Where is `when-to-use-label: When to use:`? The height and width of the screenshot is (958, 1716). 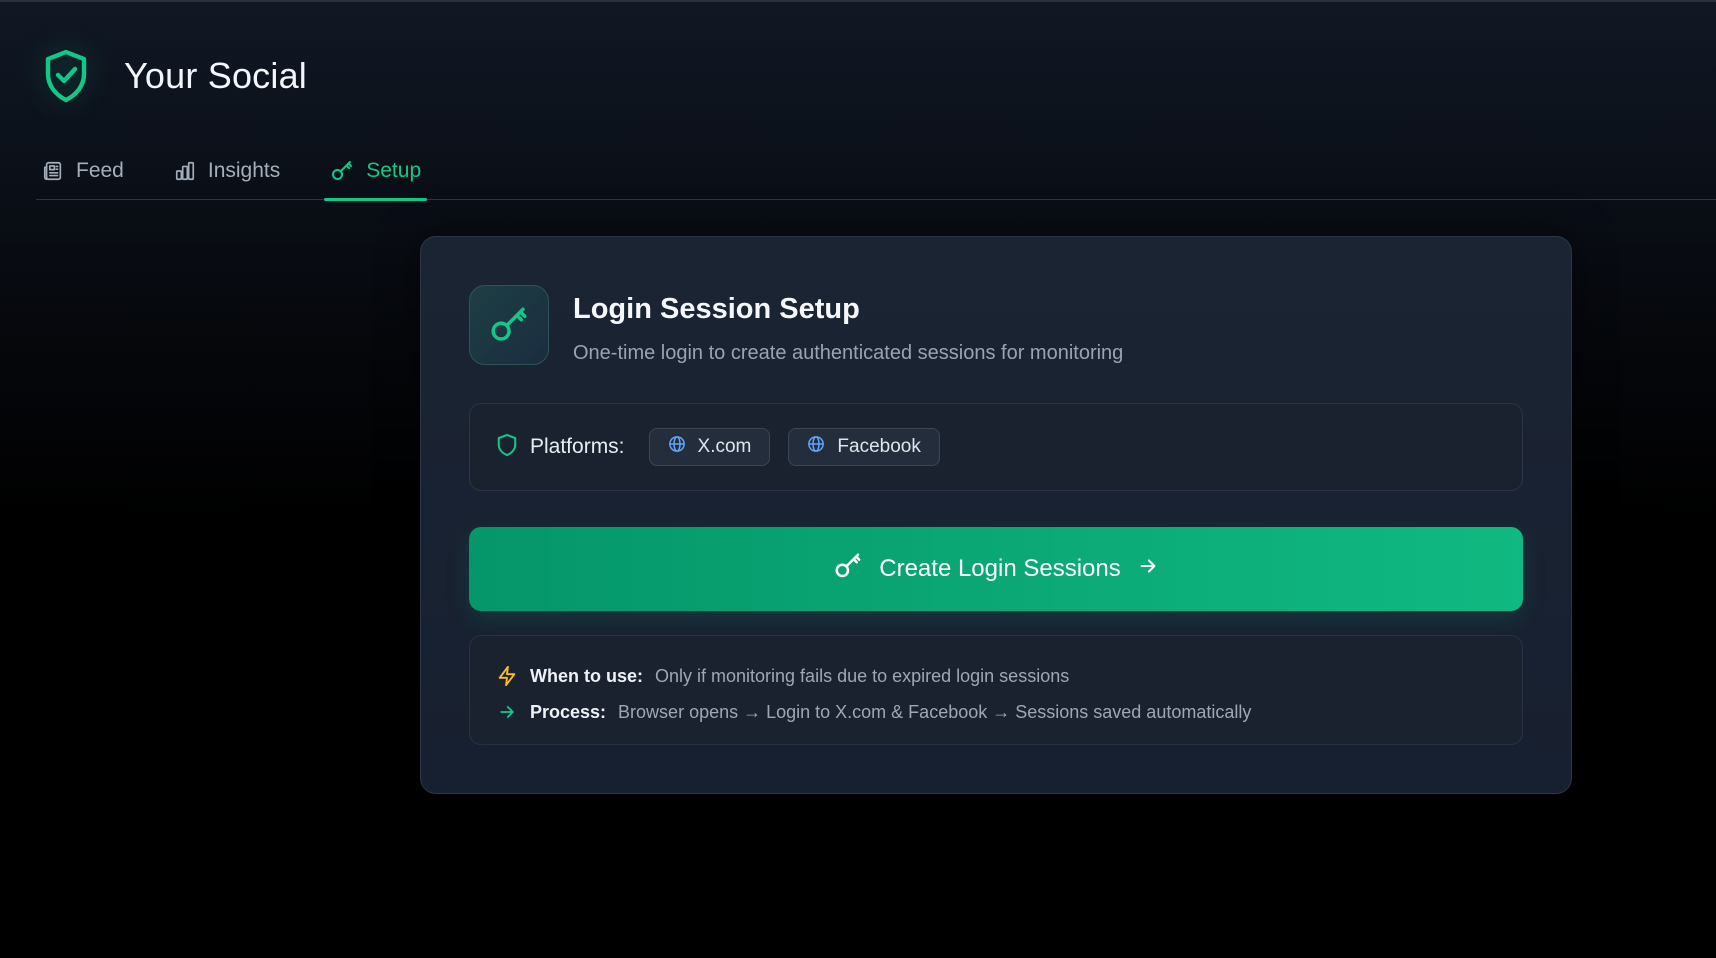 when-to-use-label: When to use: is located at coordinates (586, 675).